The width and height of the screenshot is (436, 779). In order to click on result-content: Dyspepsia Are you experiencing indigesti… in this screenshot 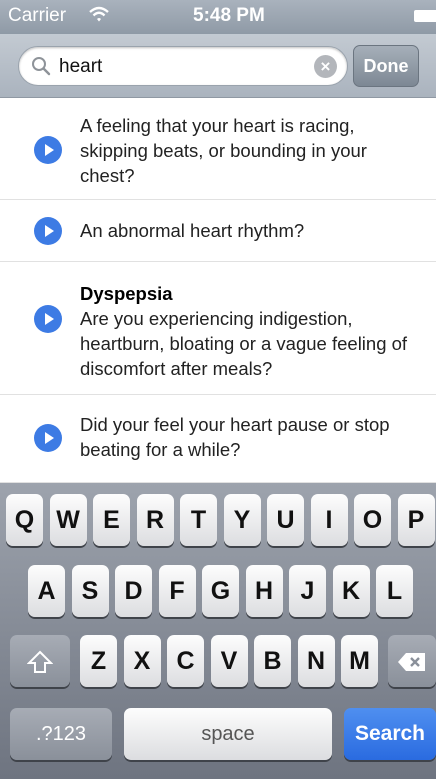, I will do `click(252, 331)`.